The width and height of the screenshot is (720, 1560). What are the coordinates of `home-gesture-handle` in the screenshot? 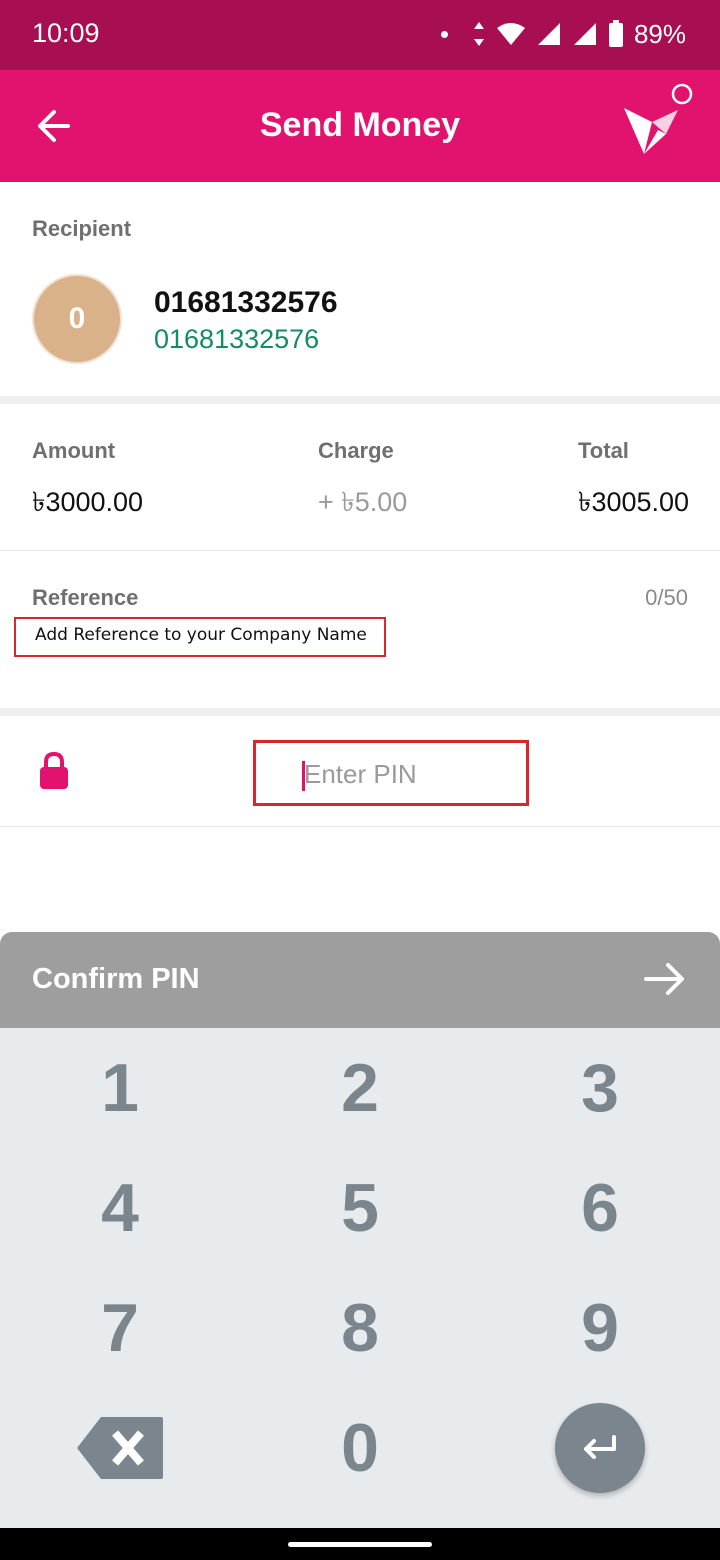 It's located at (360, 1544).